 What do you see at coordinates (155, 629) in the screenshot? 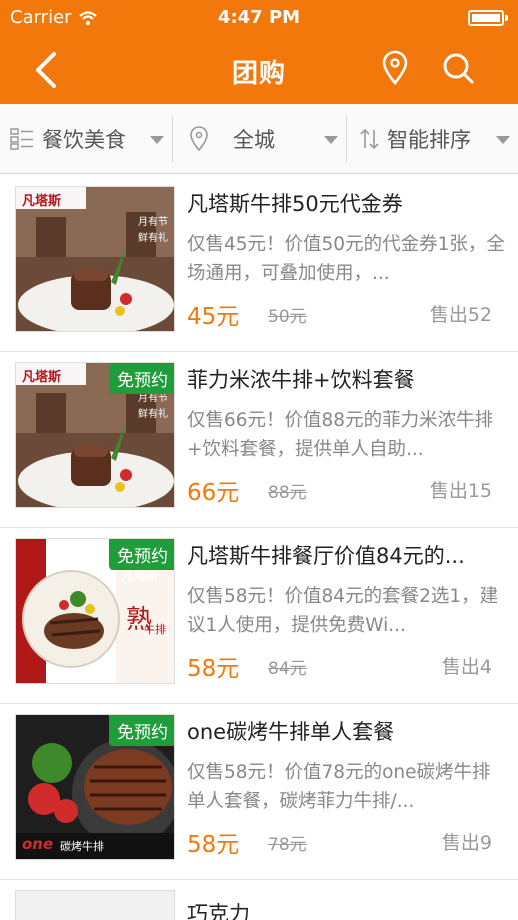
I see `thumb-caption-text: 牛排` at bounding box center [155, 629].